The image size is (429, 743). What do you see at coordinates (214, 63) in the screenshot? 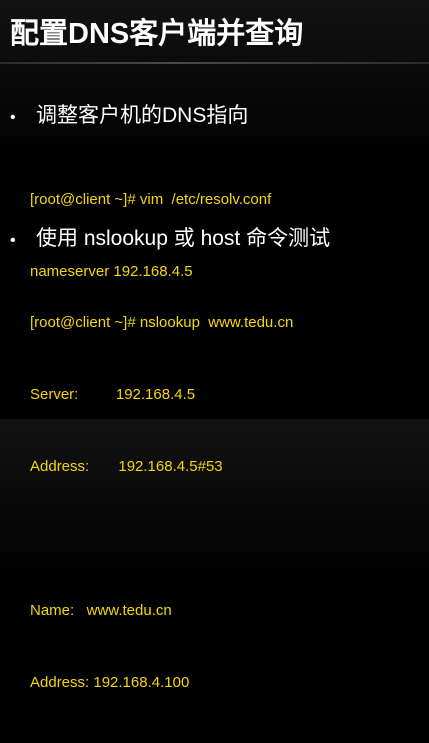
I see `title-divider` at bounding box center [214, 63].